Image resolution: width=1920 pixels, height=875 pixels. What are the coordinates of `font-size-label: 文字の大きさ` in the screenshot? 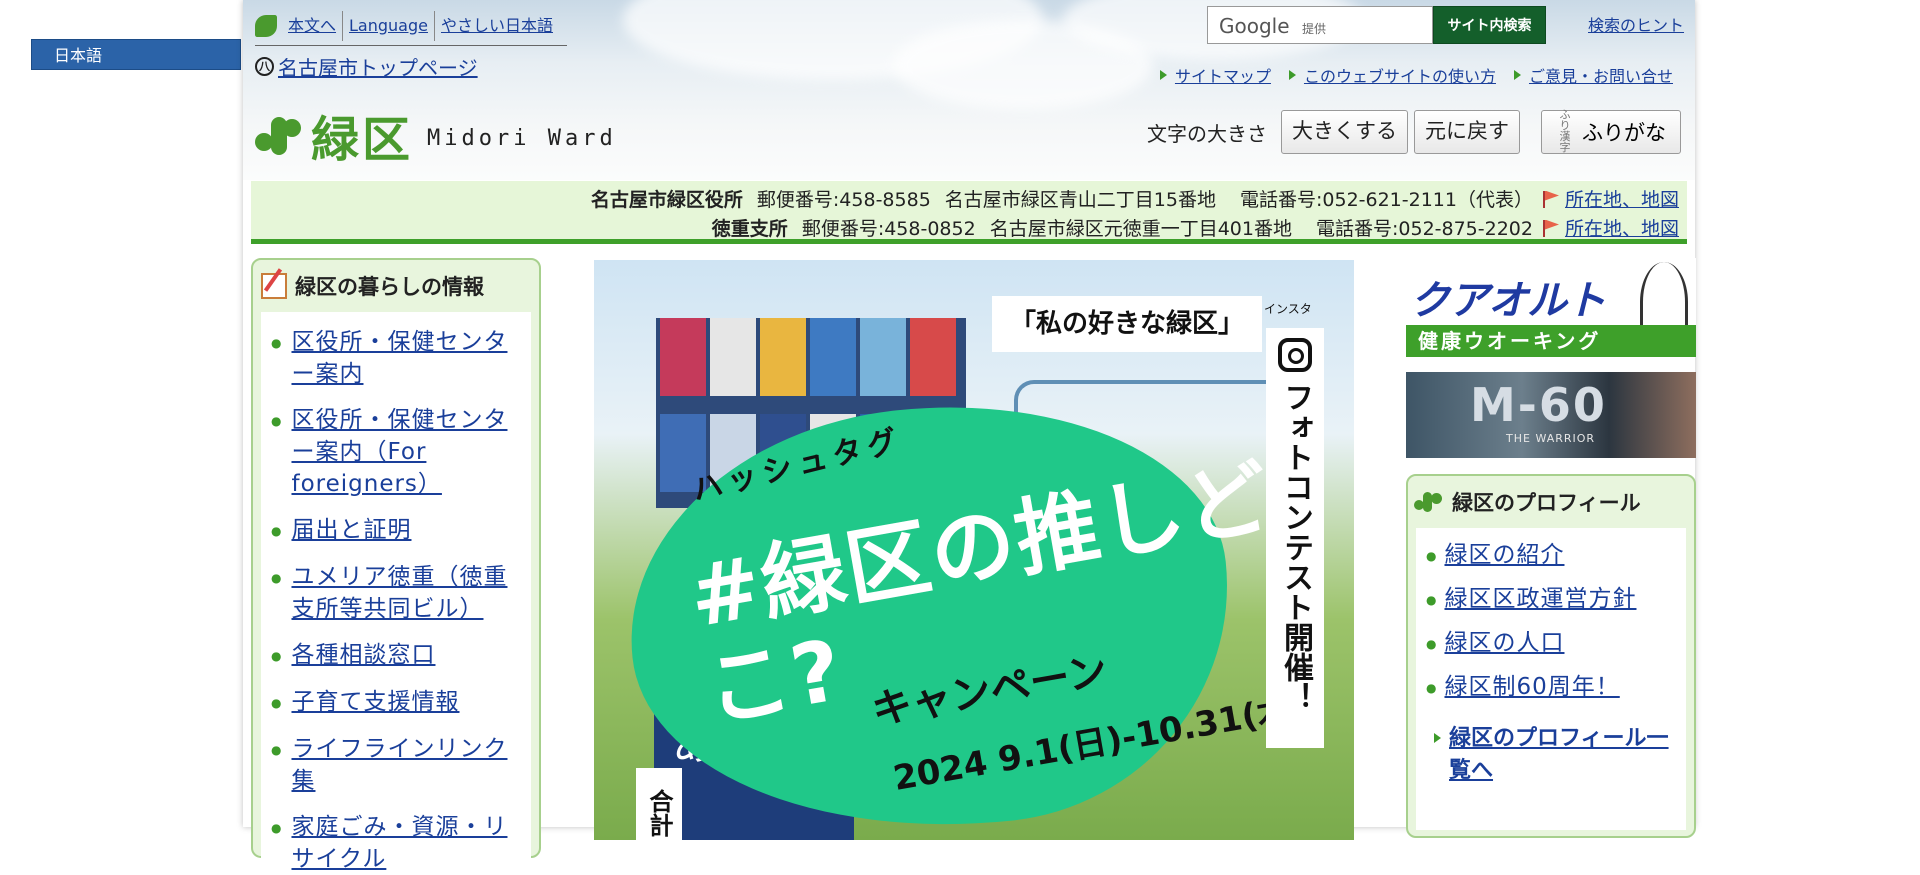 It's located at (1207, 133).